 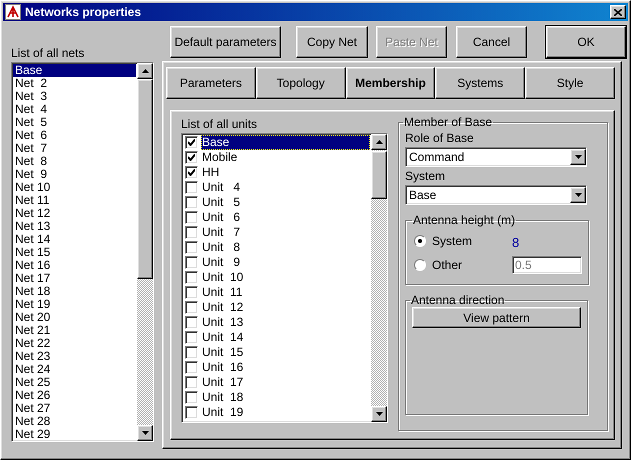 What do you see at coordinates (285, 352) in the screenshot?
I see `unit-item: Unit 15` at bounding box center [285, 352].